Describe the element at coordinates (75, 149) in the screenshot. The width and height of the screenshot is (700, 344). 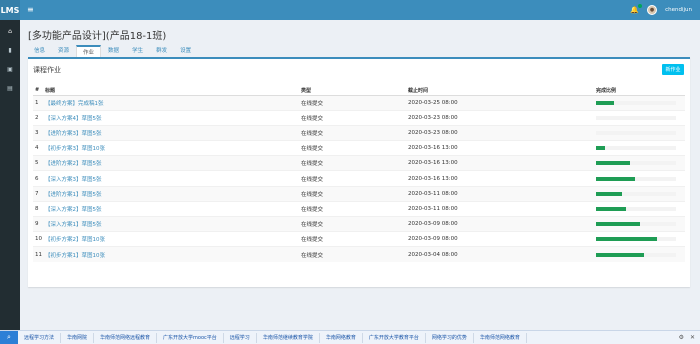
I see `assignment-title-link: 【初步方案3】草图10张` at that location.